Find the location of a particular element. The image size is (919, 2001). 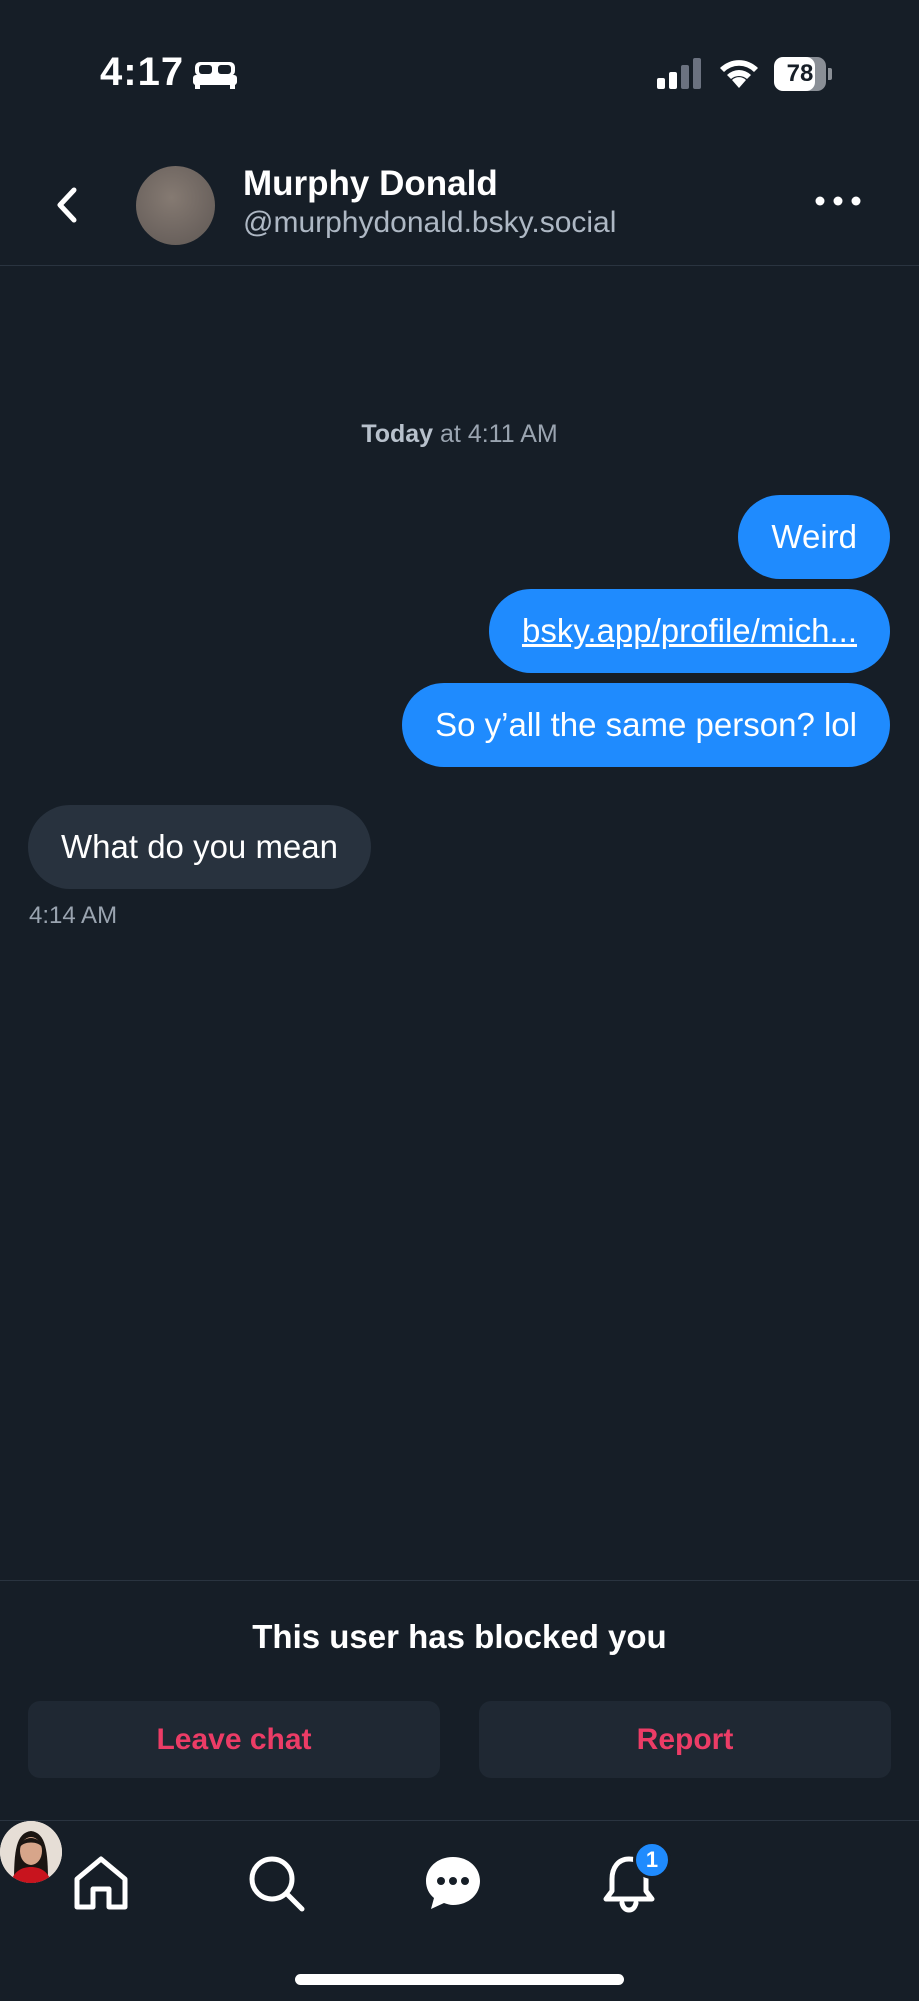

contact-name: Murphy Donald is located at coordinates (370, 184).